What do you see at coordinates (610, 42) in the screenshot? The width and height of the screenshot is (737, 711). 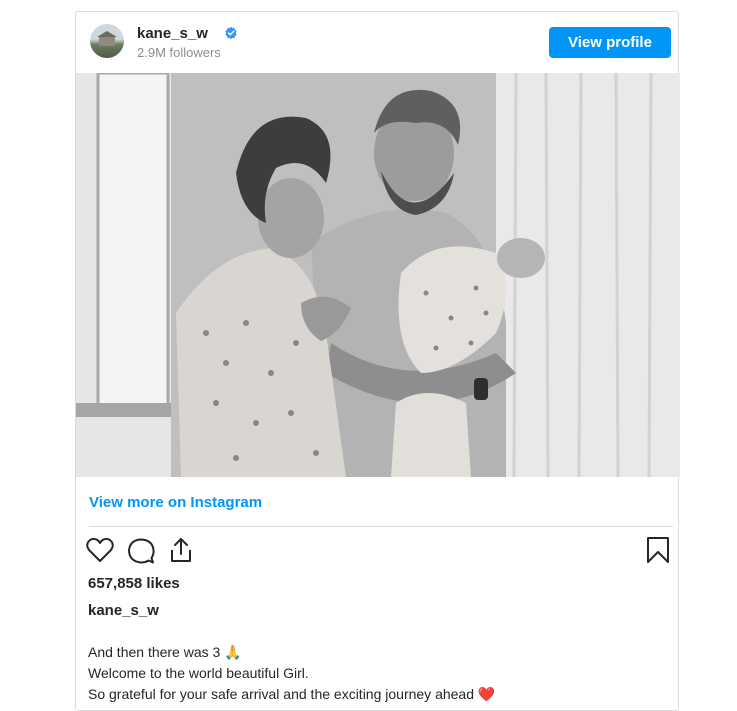 I see `view-profile-button: View profile` at bounding box center [610, 42].